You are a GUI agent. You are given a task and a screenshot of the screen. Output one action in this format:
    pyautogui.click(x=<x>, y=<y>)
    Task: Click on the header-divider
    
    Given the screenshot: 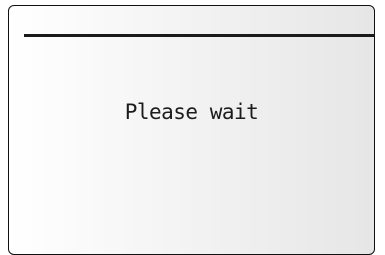 What is the action you would take?
    pyautogui.click(x=199, y=35)
    